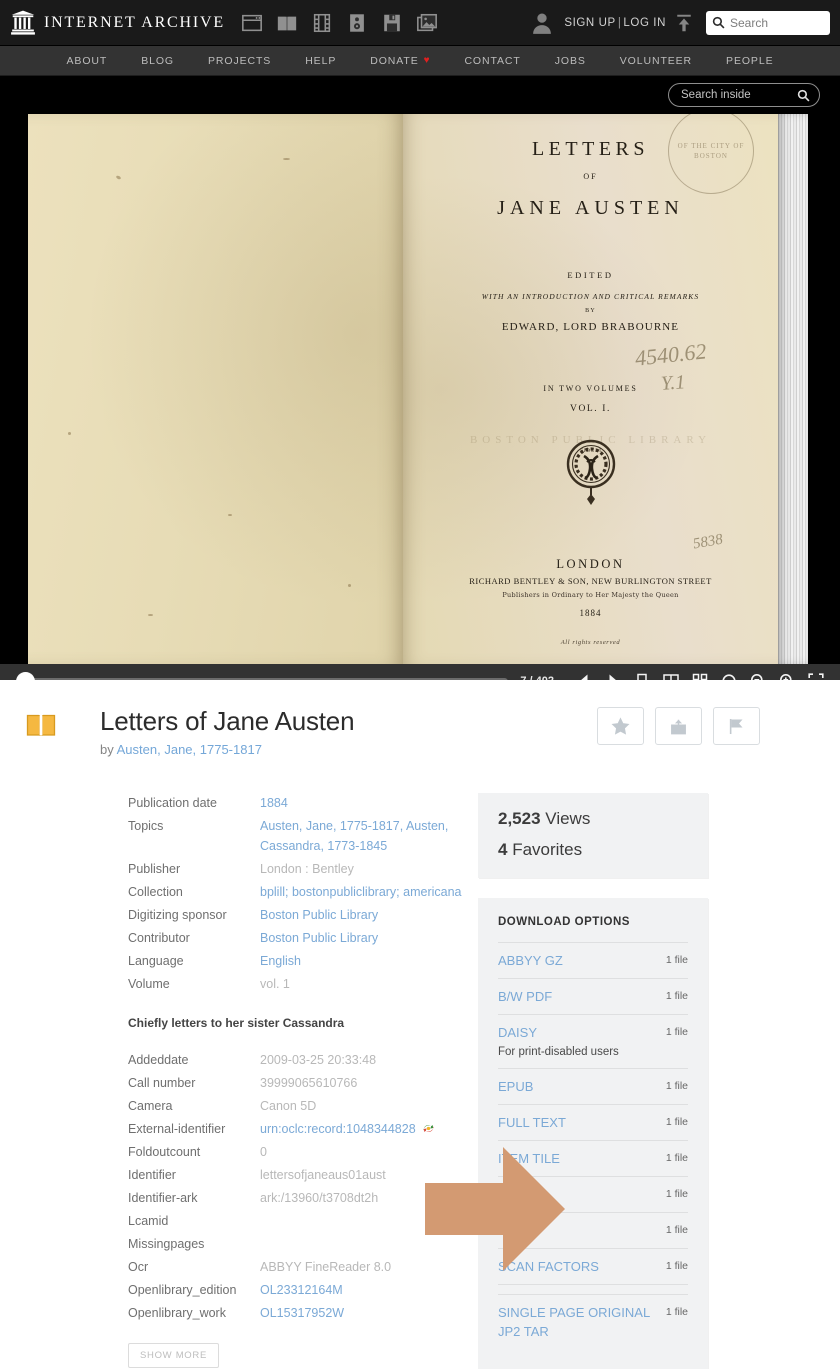 The height and width of the screenshot is (1369, 840). What do you see at coordinates (716, 95) in the screenshot?
I see `search-inside-placeholder: Search inside` at bounding box center [716, 95].